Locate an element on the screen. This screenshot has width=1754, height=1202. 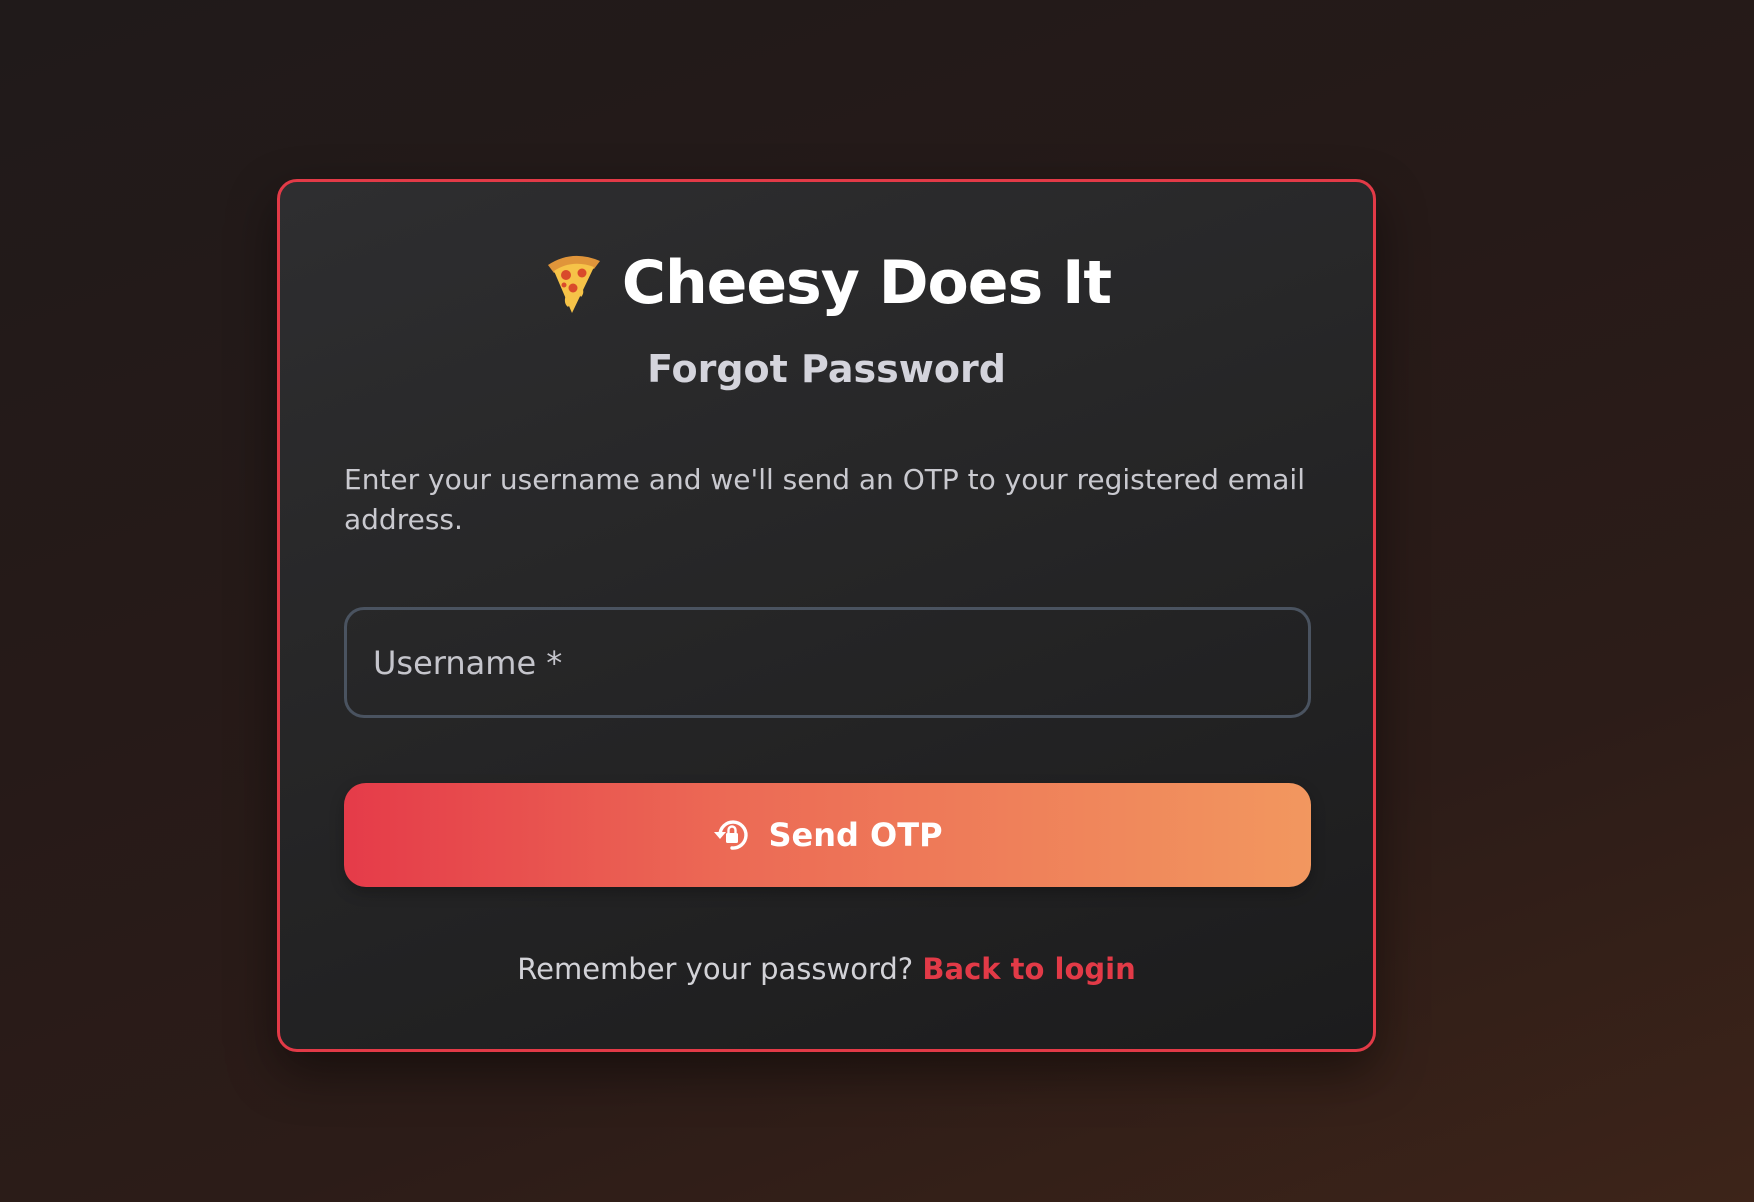
brand-title: Cheesy Does It is located at coordinates (866, 283).